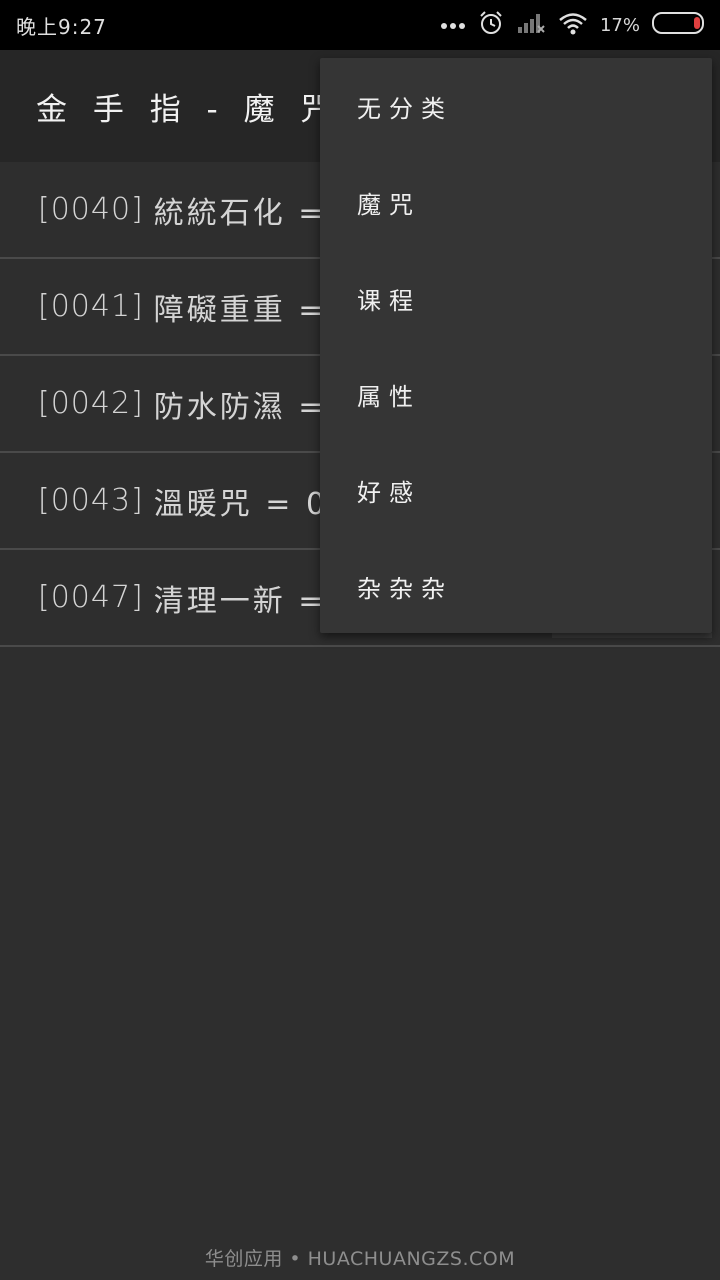 The height and width of the screenshot is (1280, 720). Describe the element at coordinates (360, 1259) in the screenshot. I see `watermark: 华创应用 • HUACHUANGZS.COM` at that location.